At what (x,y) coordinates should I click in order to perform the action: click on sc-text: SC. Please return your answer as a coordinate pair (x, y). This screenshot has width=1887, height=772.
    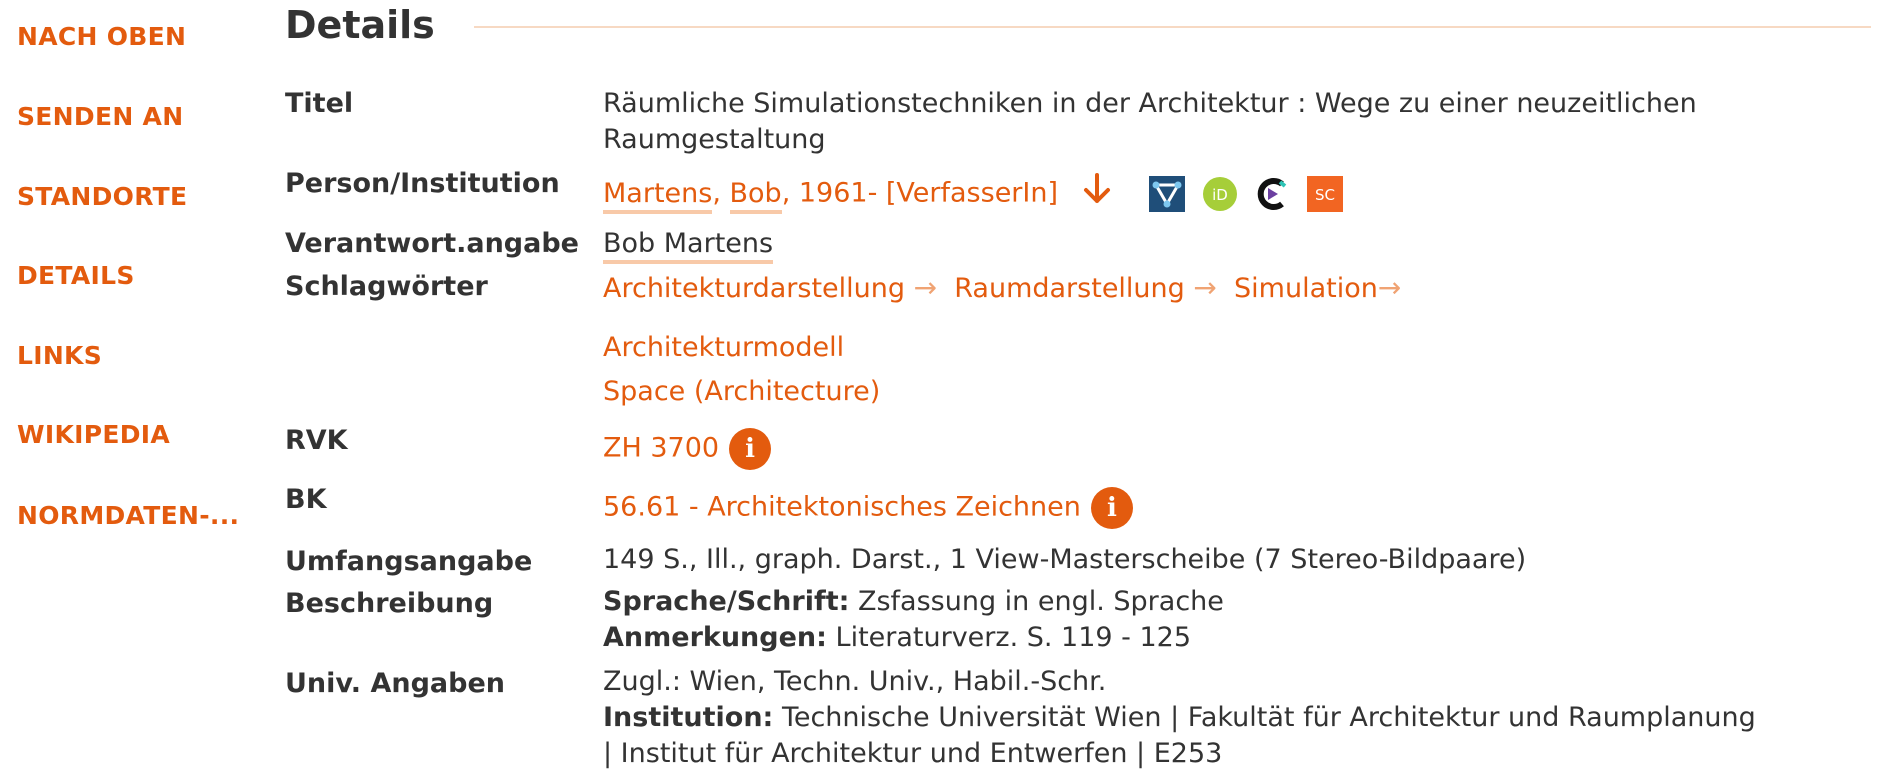
    Looking at the image, I should click on (1325, 195).